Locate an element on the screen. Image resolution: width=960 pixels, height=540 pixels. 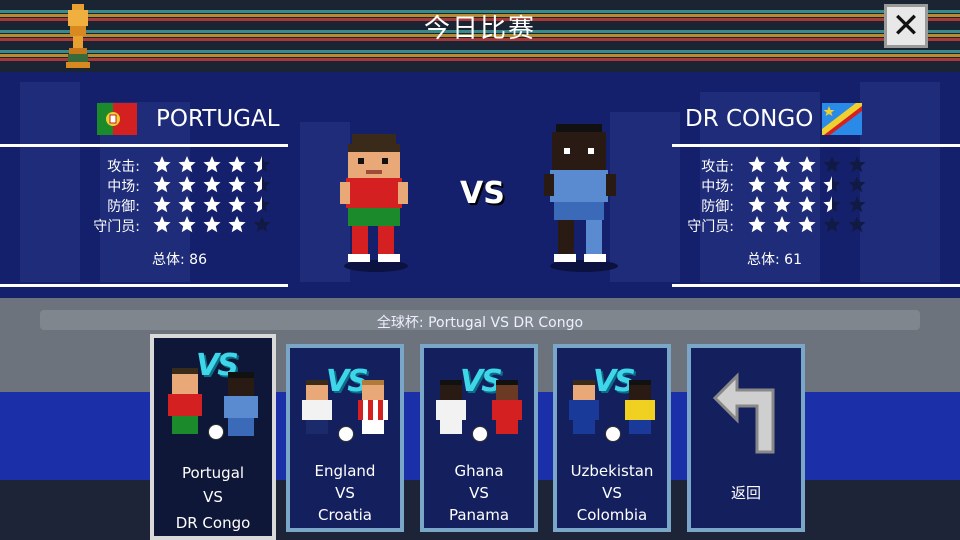
fixture-card-uzbekistan-colombia: VS Uzbekistan VS Colombia is located at coordinates (612, 438).